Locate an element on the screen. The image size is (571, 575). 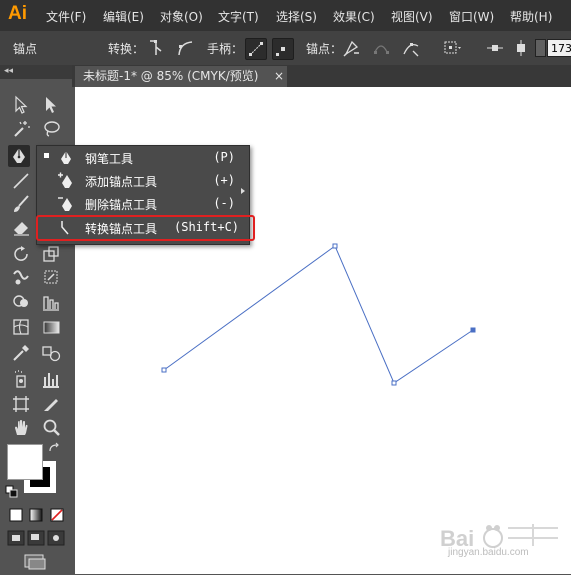
flyout-item-add-anchor: 添加锚点工具 (+) is located at coordinates (143, 180).